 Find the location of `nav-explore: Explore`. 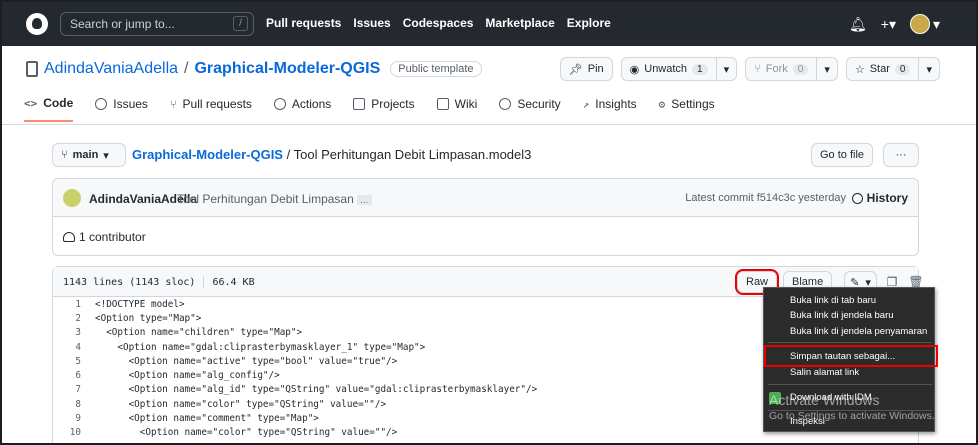

nav-explore: Explore is located at coordinates (589, 23).